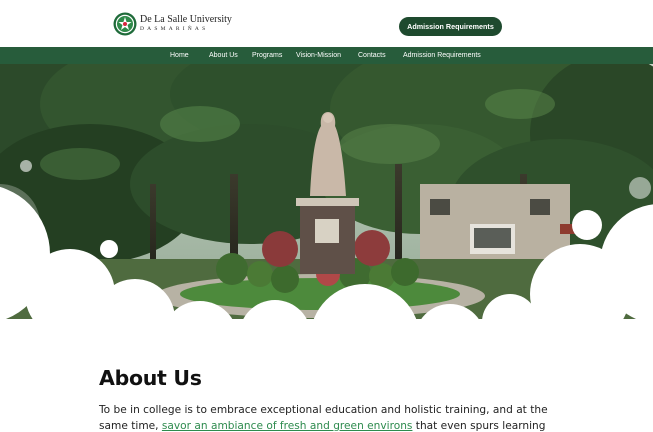  I want to click on university-logo: De La Salle University DASMARIÑAS, so click(172, 24).